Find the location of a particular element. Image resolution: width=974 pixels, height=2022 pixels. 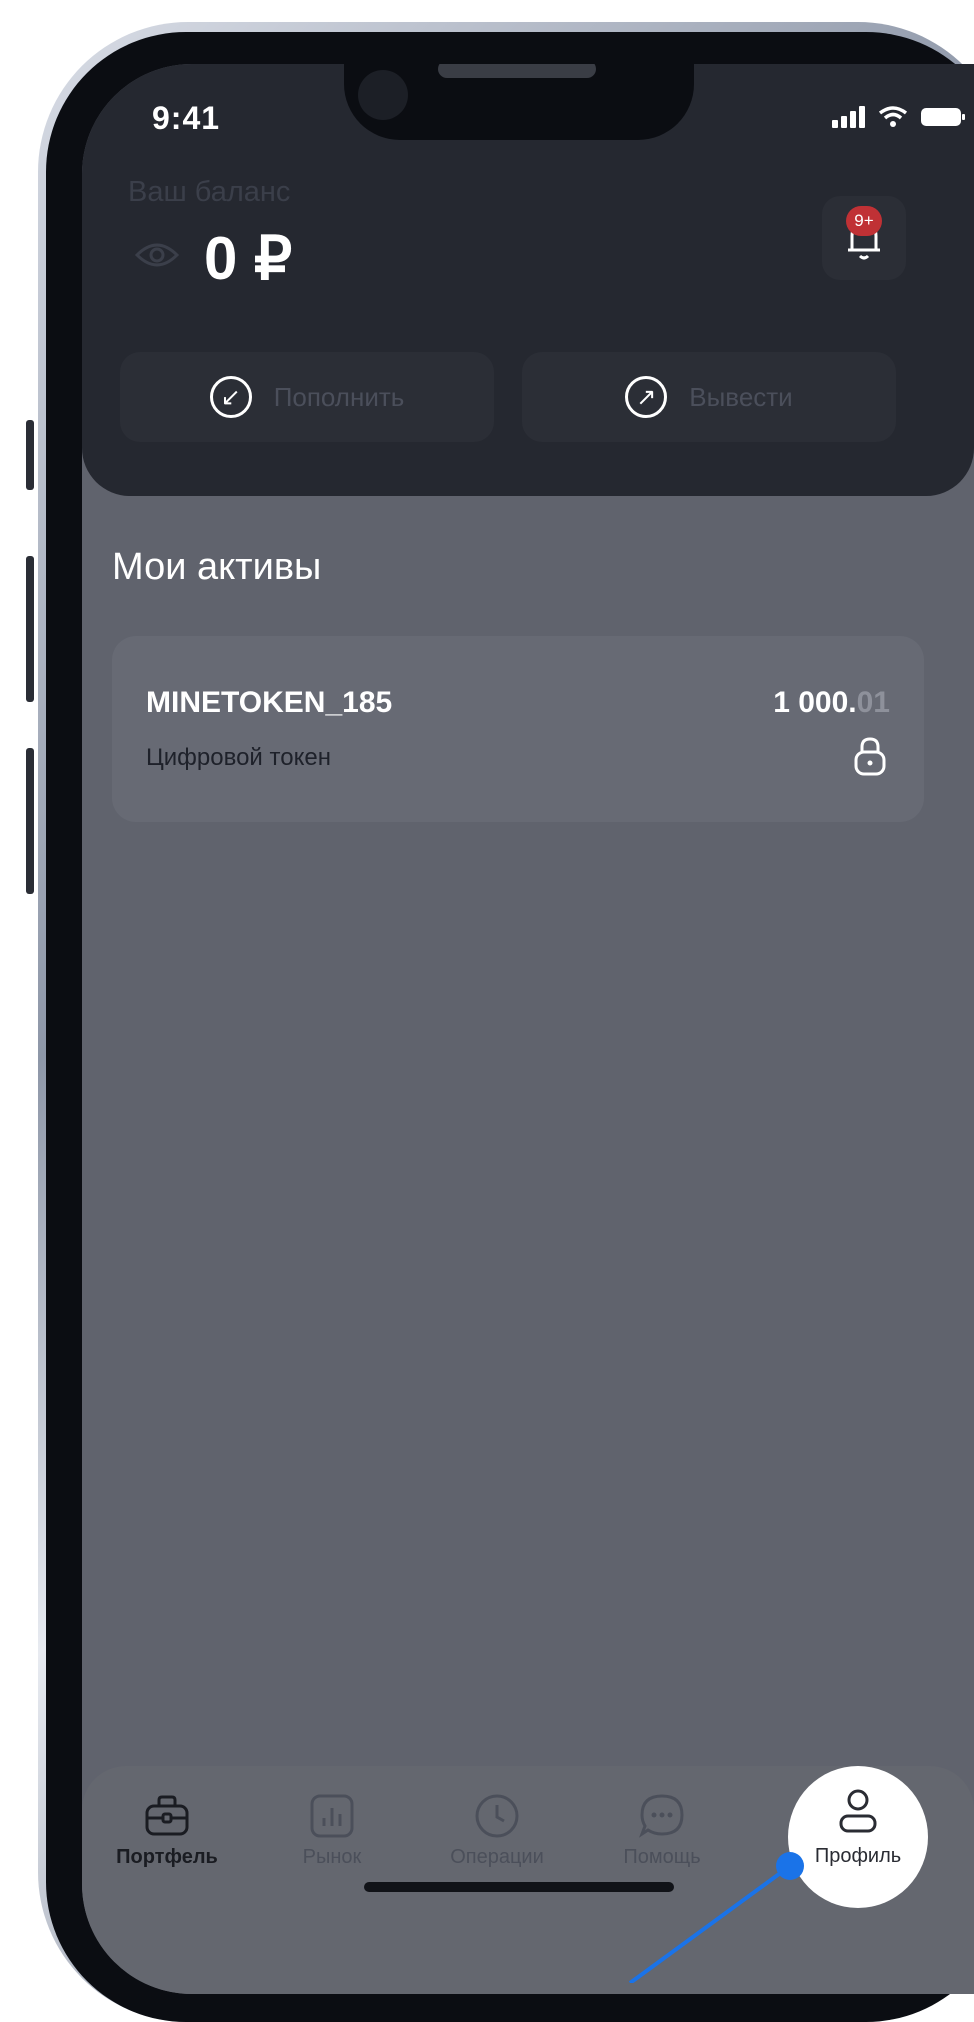

pointer-dot is located at coordinates (790, 1866).